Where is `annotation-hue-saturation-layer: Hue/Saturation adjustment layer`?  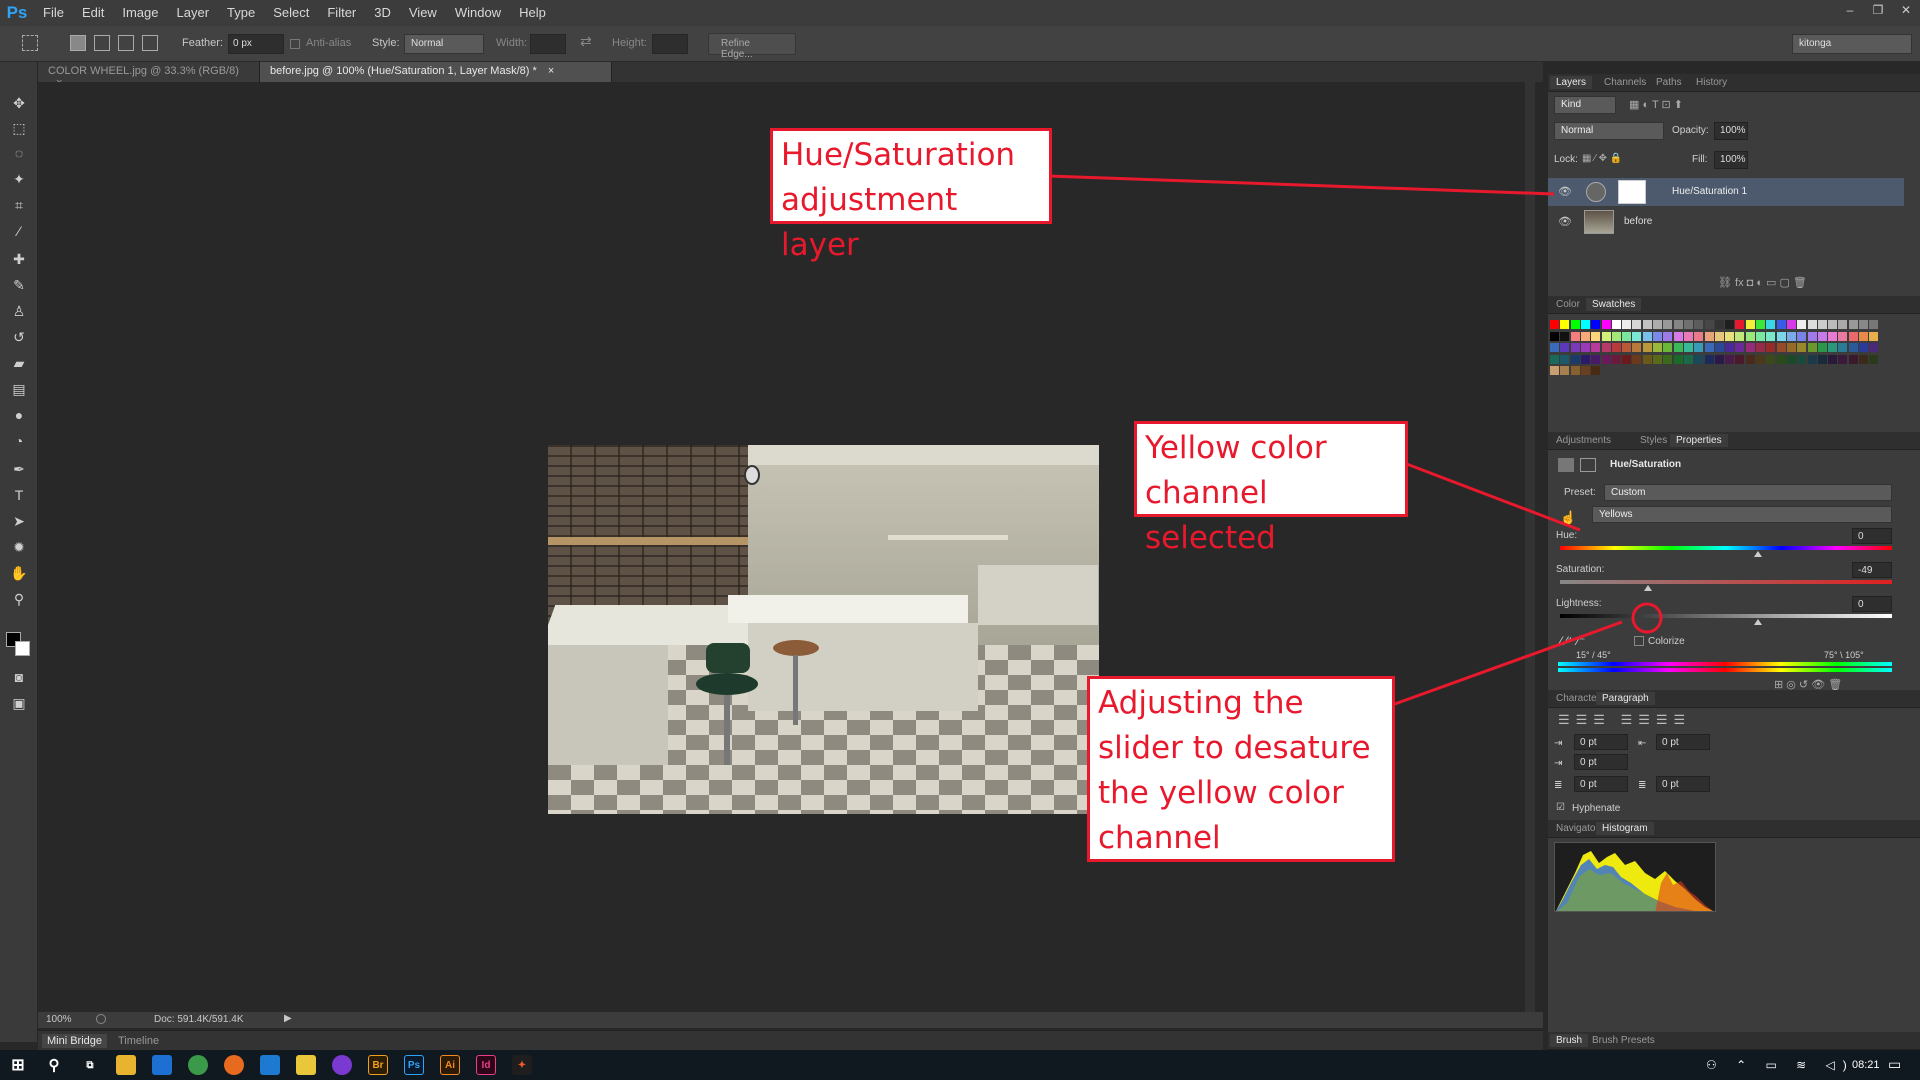 annotation-hue-saturation-layer: Hue/Saturation adjustment layer is located at coordinates (911, 195).